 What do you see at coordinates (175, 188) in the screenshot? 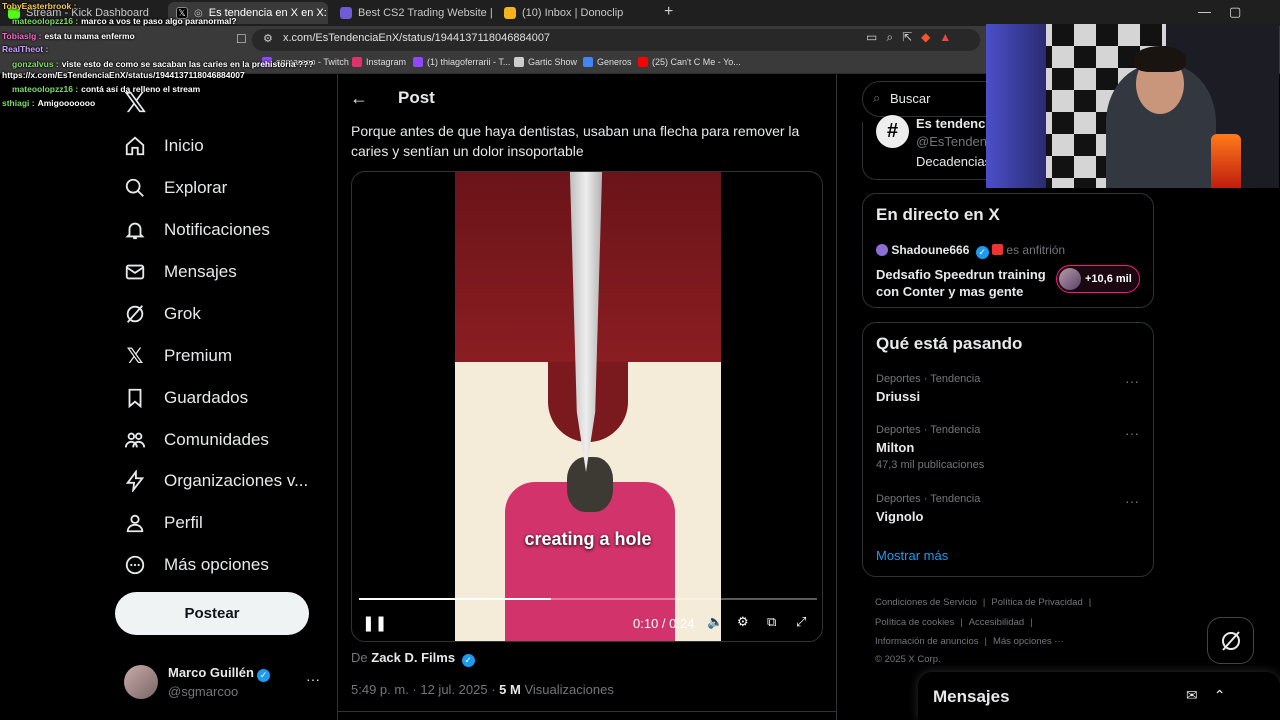
I see `nav-item-explorar: Explorar` at bounding box center [175, 188].